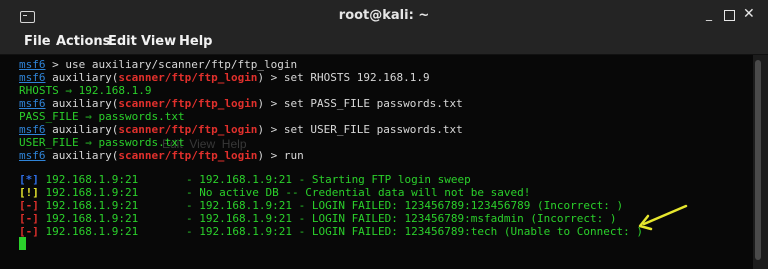 This screenshot has width=768, height=269. Describe the element at coordinates (758, 160) in the screenshot. I see `scrollbar-thumb` at that location.